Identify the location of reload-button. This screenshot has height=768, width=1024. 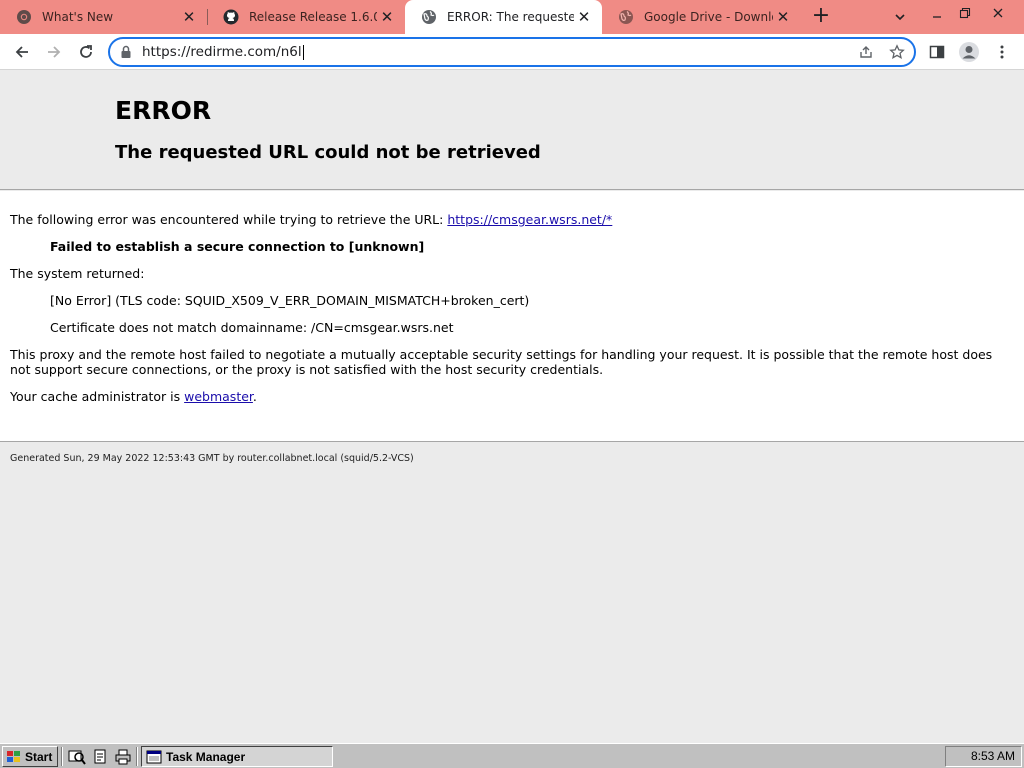
(86, 52).